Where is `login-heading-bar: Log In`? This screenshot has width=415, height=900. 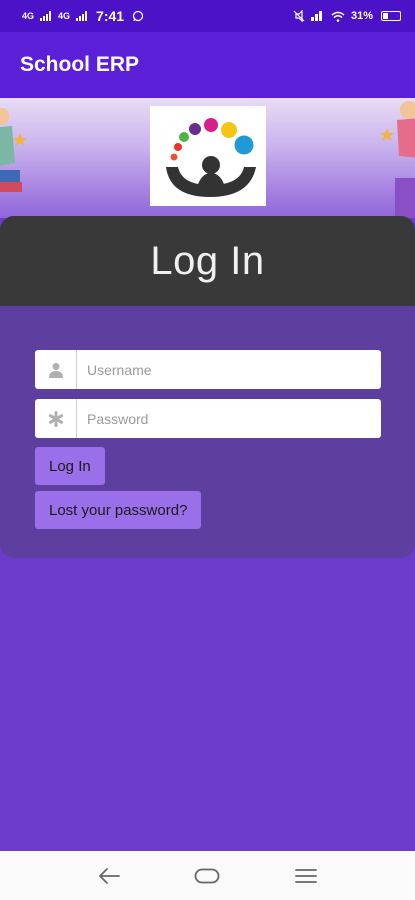 login-heading-bar: Log In is located at coordinates (207, 261).